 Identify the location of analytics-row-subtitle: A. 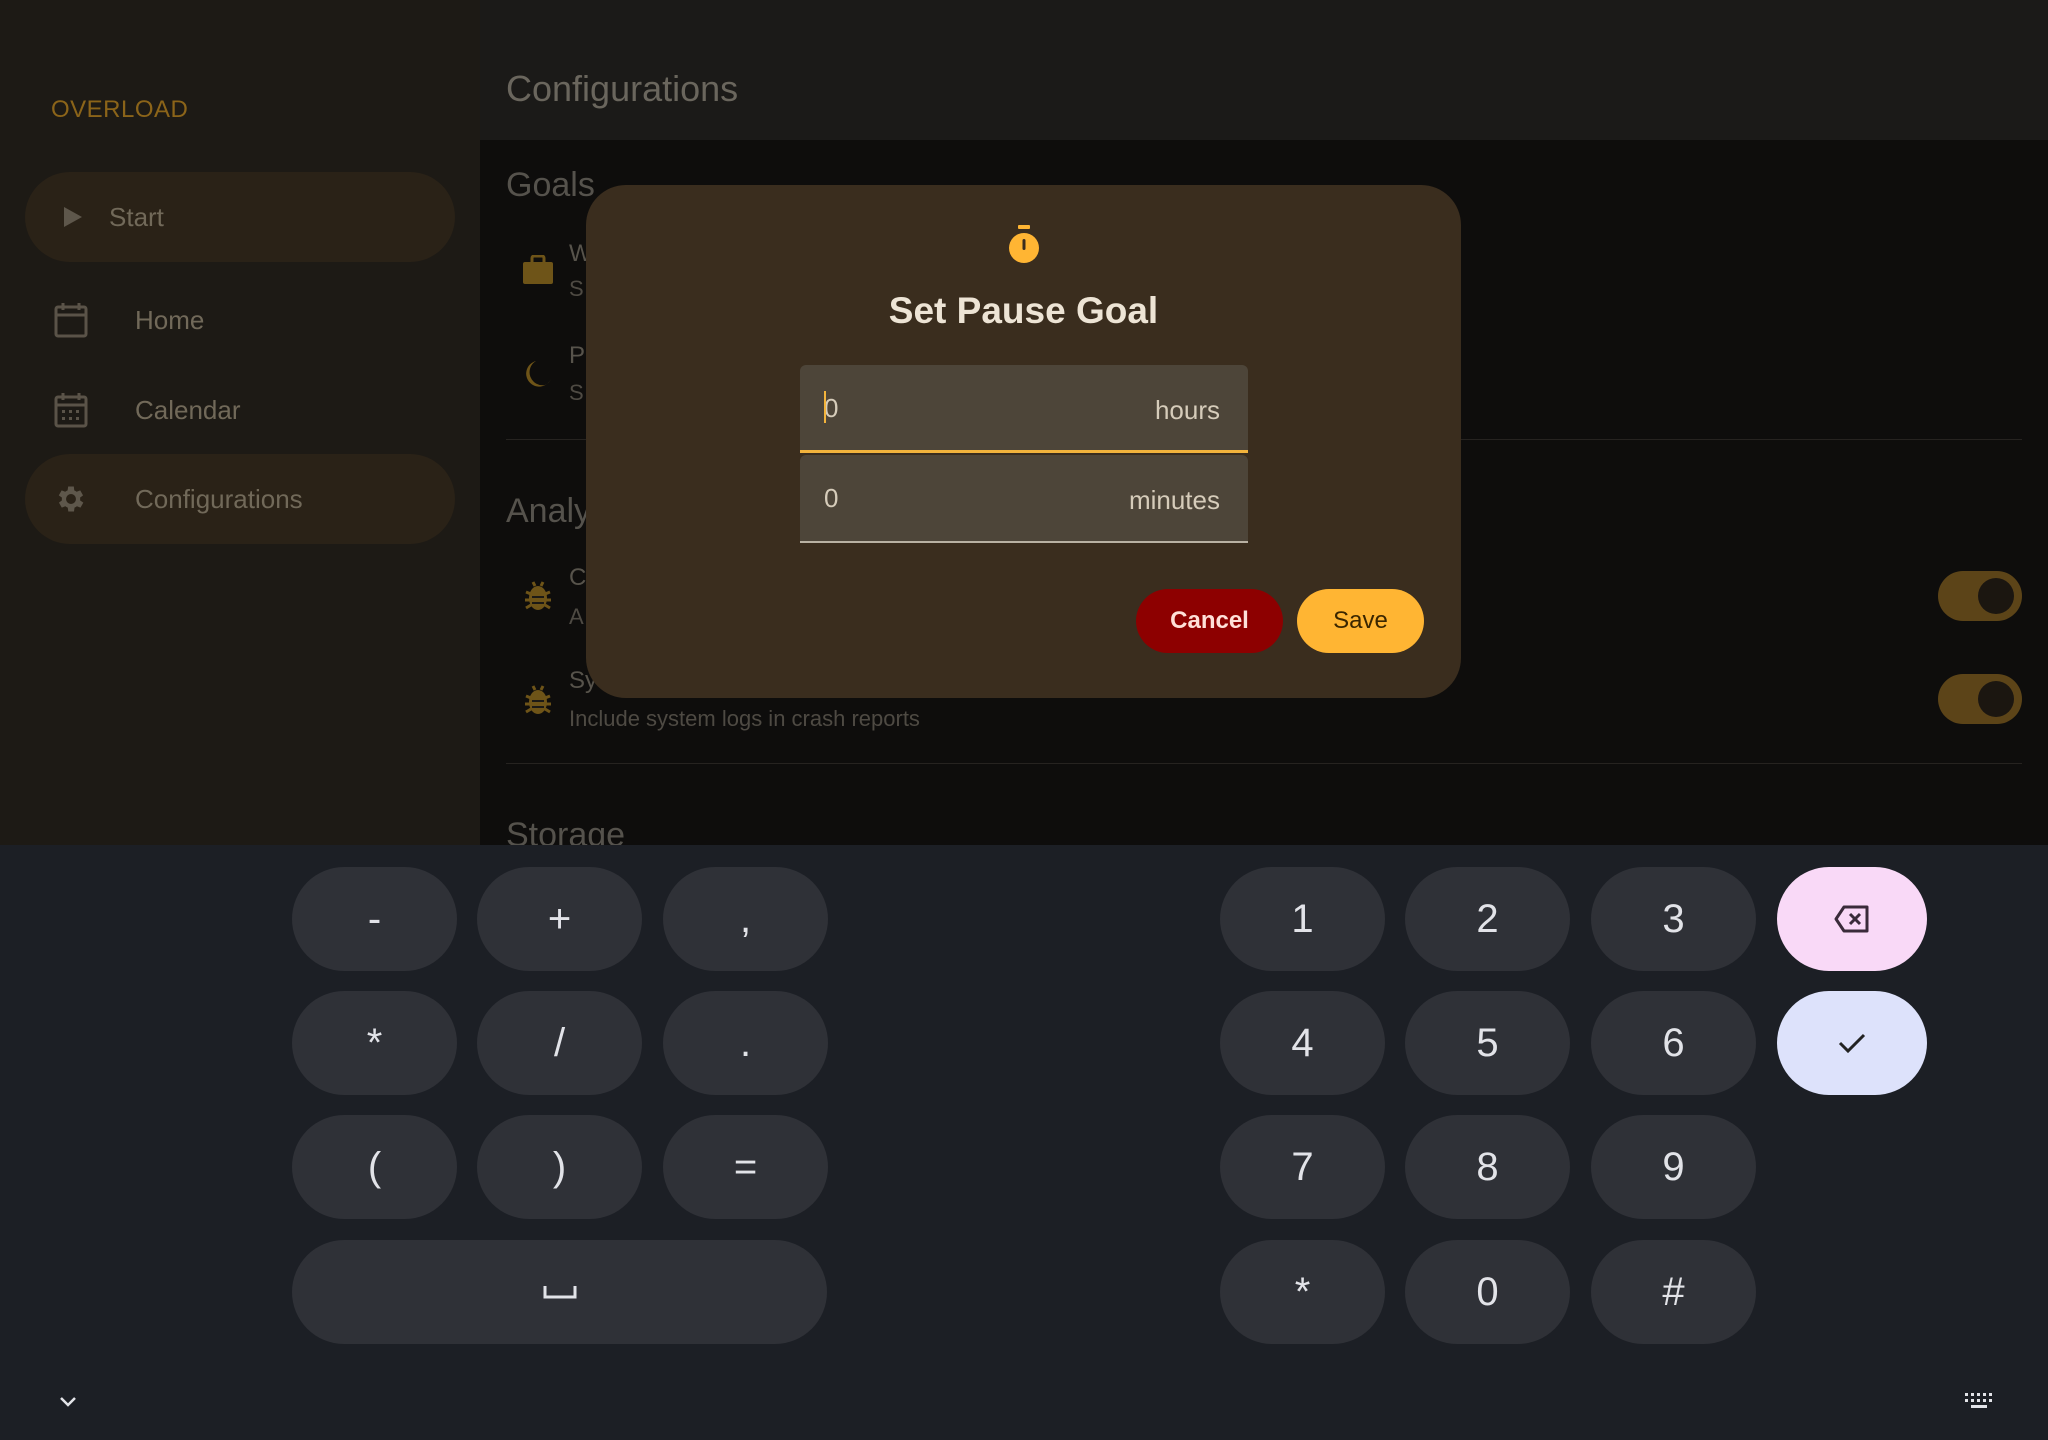
(576, 616).